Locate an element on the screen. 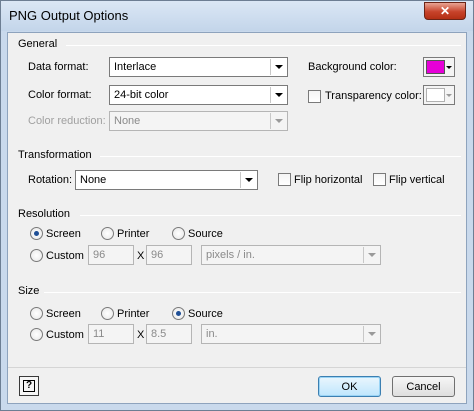 This screenshot has height=411, width=474. general-group-label: General is located at coordinates (38, 44).